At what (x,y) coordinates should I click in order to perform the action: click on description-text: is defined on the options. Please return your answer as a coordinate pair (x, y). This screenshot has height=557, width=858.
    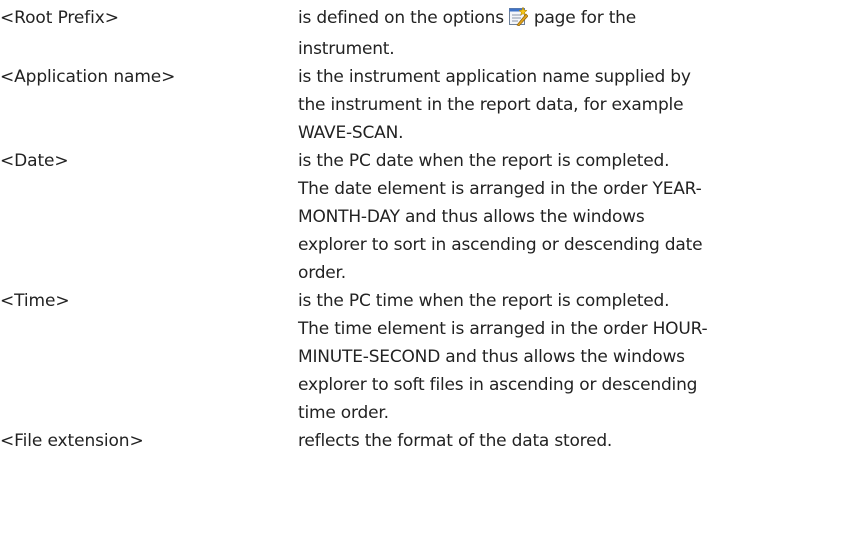
    Looking at the image, I should click on (401, 18).